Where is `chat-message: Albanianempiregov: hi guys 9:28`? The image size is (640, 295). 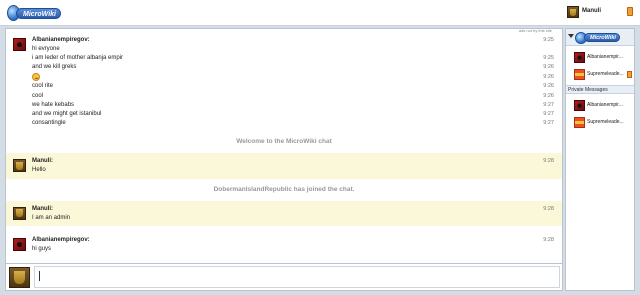 chat-message: Albanianempiregov: hi guys 9:28 is located at coordinates (284, 244).